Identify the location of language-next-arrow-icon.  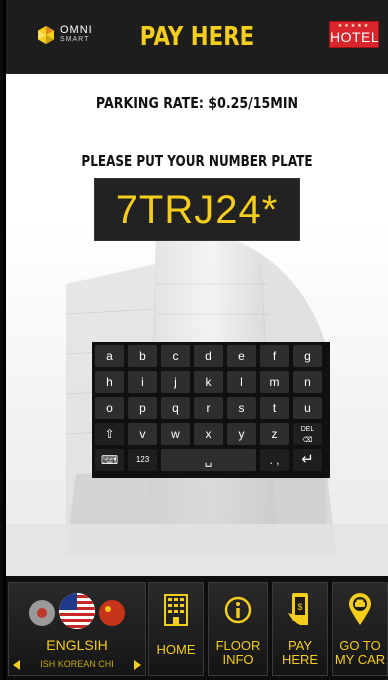
(137, 665).